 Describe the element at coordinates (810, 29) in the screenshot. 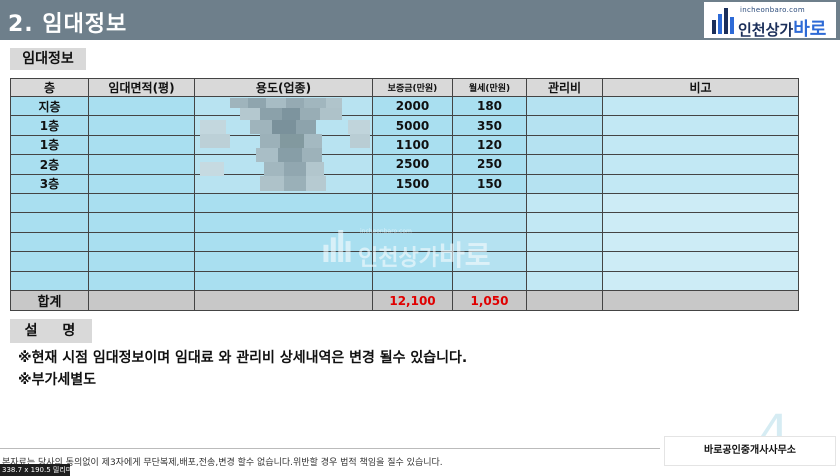

I see `logo-name-accent: 바로` at that location.